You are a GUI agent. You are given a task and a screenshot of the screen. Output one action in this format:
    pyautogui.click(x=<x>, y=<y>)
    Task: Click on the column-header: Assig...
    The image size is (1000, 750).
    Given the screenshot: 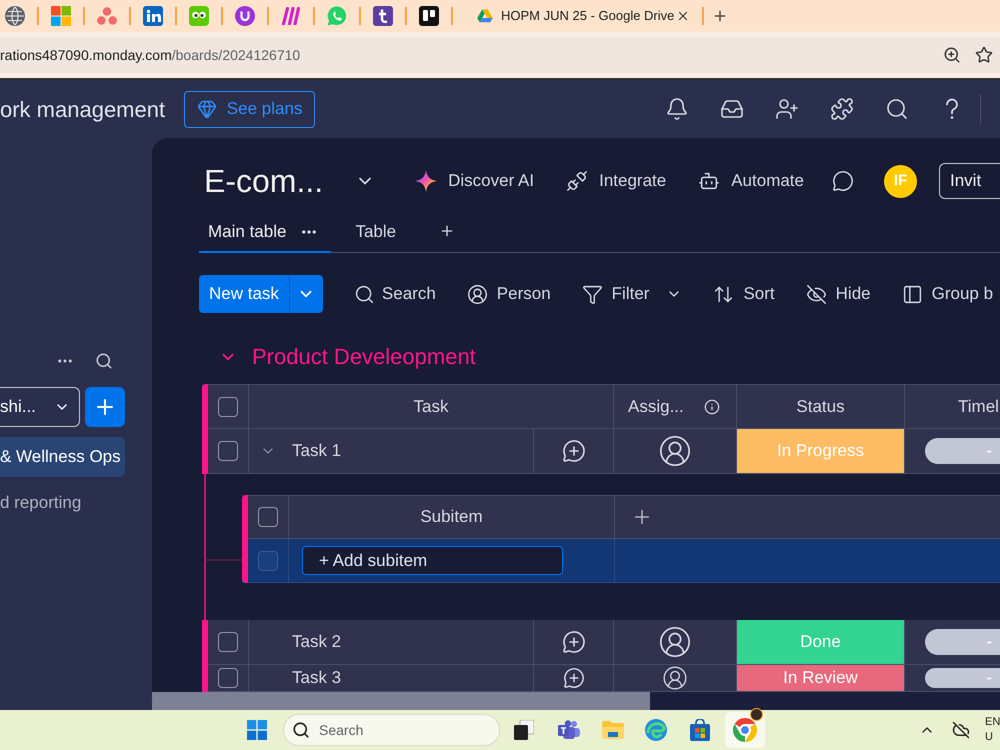 What is the action you would take?
    pyautogui.click(x=656, y=407)
    